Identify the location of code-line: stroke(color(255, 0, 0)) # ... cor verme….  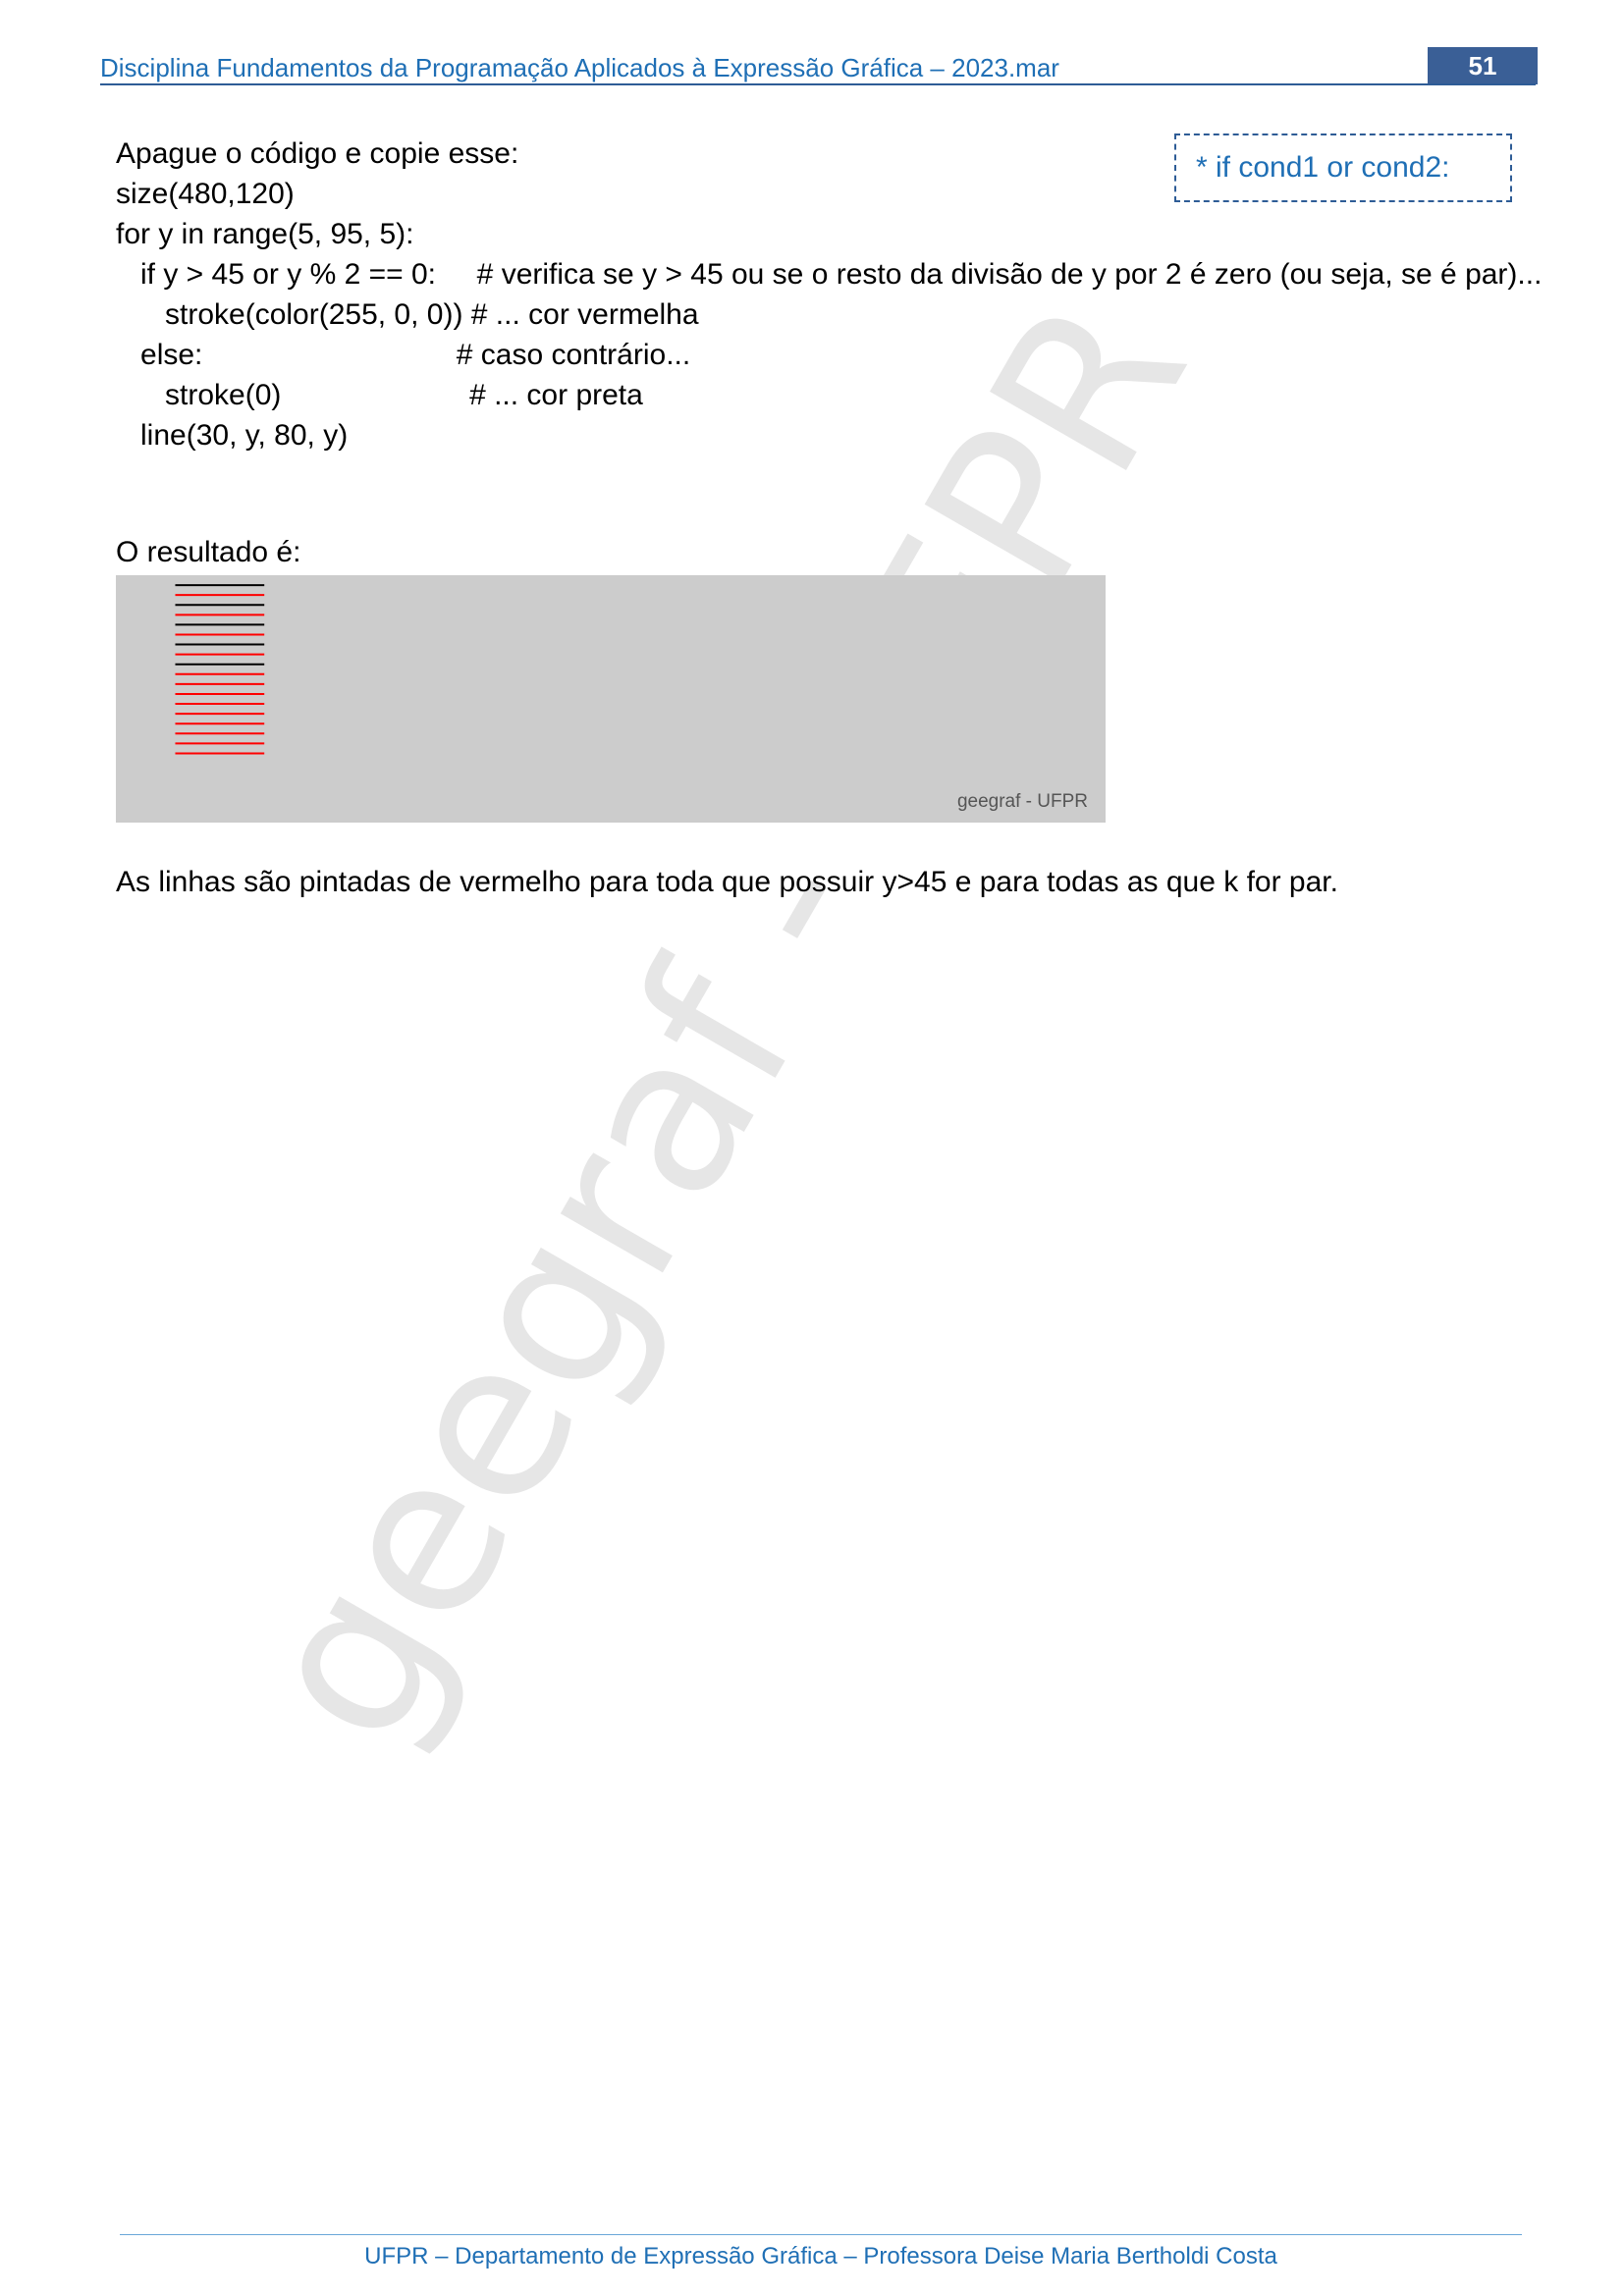
(407, 314).